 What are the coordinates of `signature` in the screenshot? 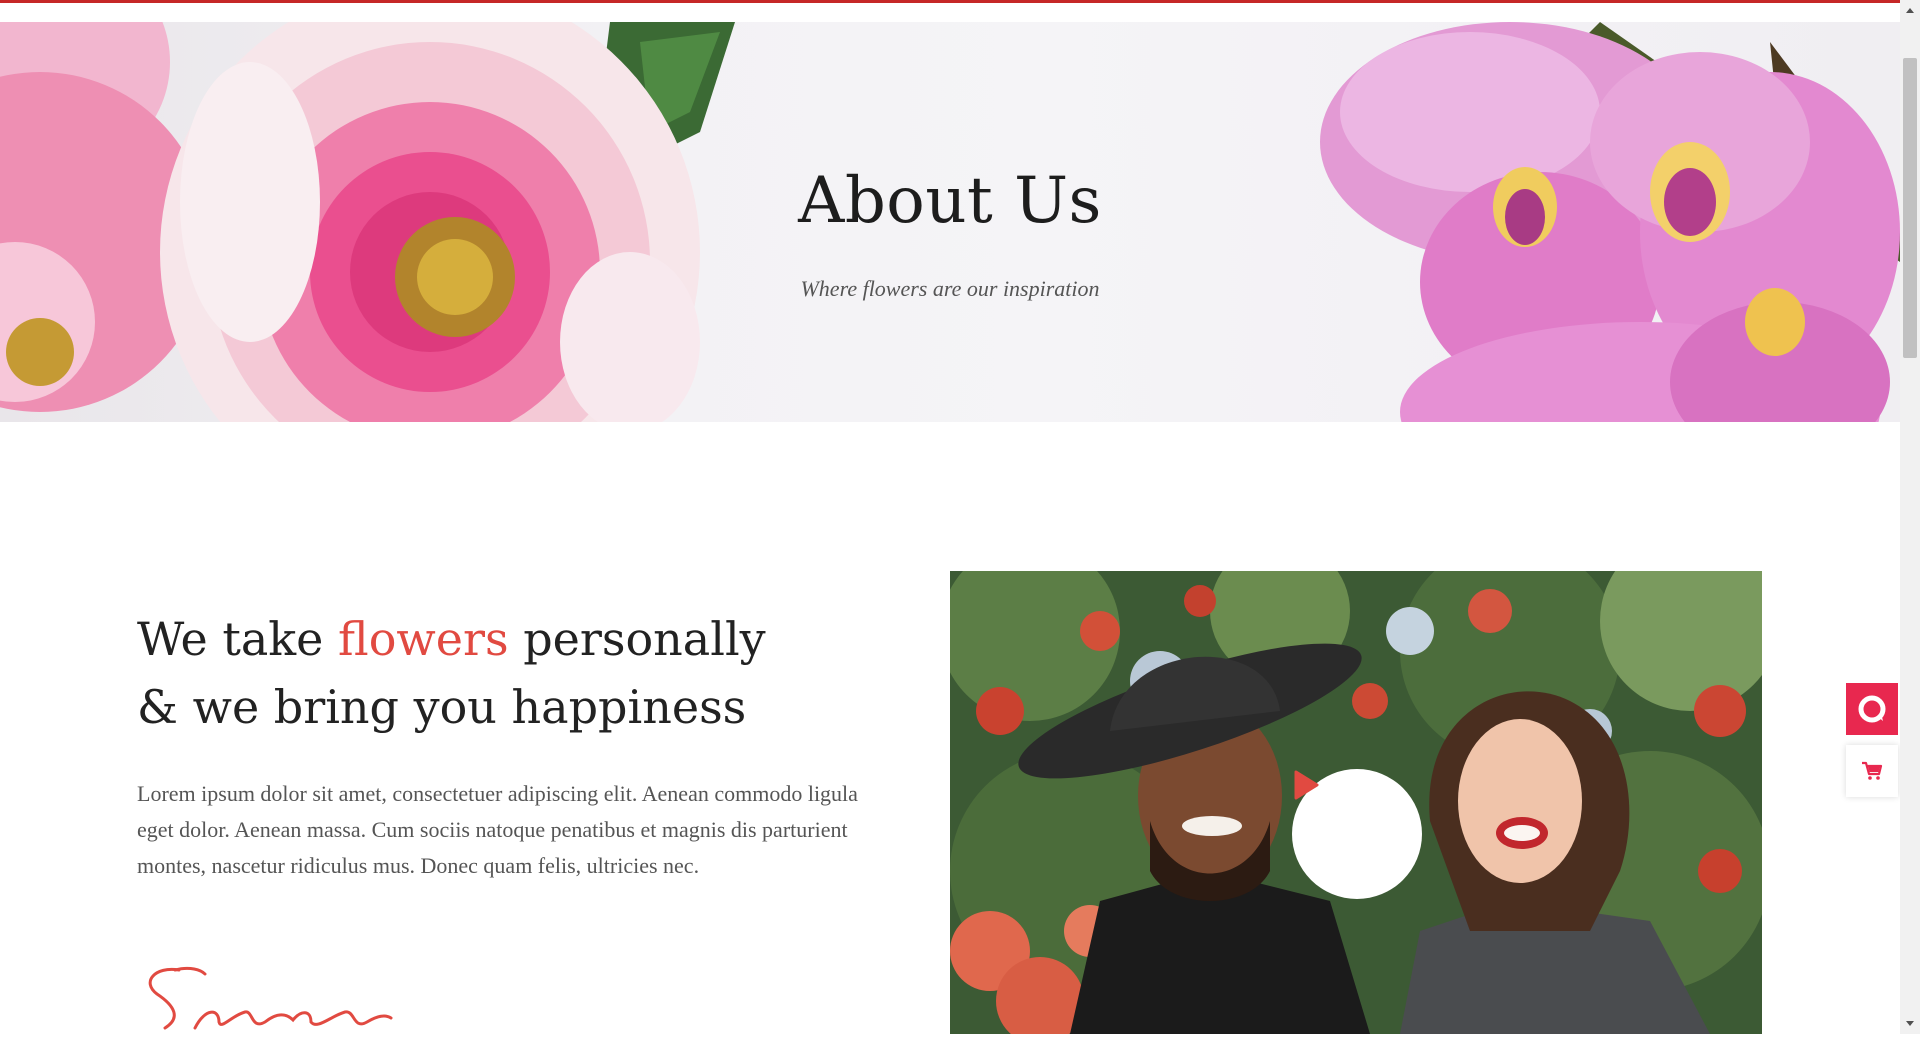 It's located at (265, 999).